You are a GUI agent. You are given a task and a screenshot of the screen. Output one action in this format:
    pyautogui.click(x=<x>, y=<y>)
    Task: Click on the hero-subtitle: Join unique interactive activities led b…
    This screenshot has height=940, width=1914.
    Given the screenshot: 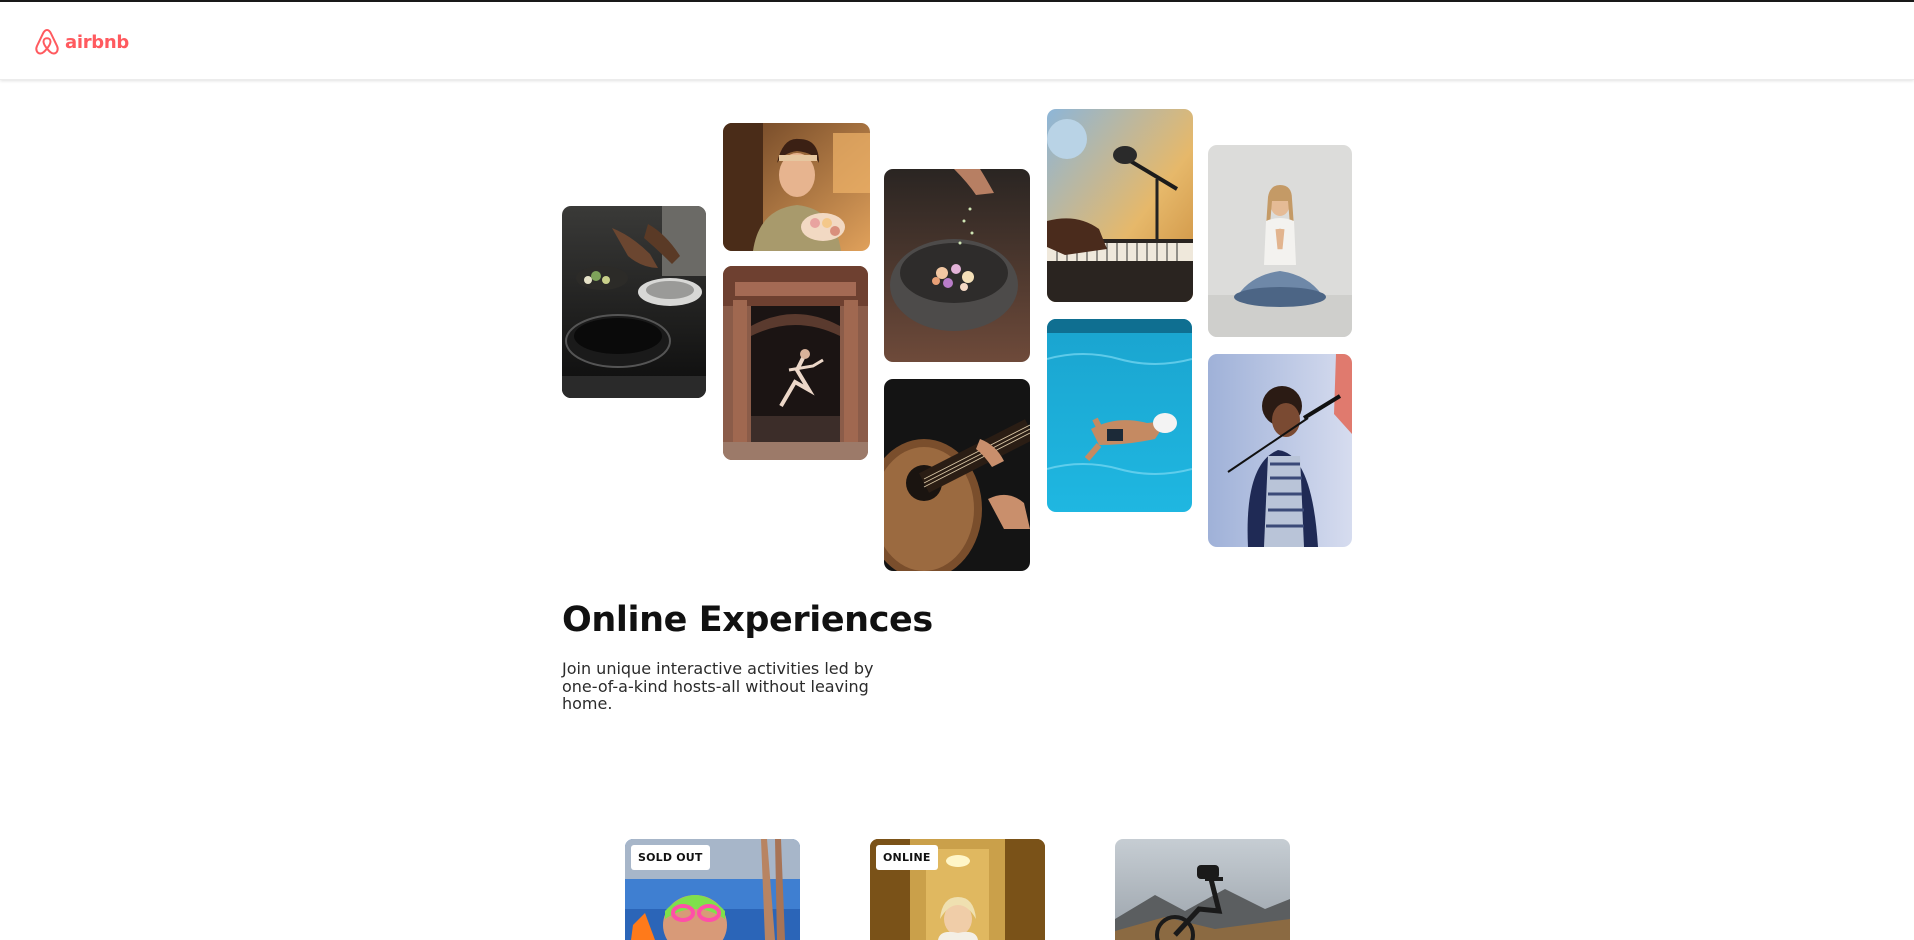 What is the action you would take?
    pyautogui.click(x=718, y=686)
    